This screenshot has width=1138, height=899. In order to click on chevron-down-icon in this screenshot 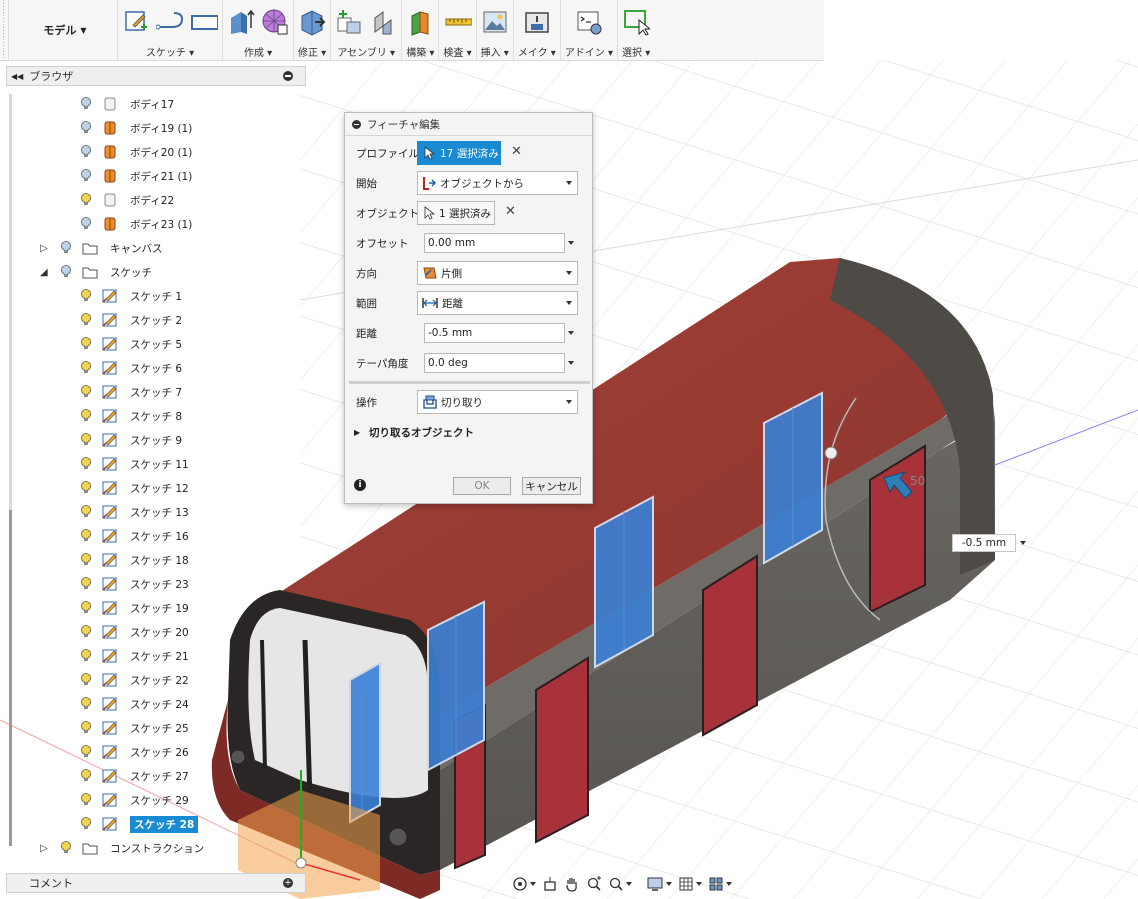, I will do `click(571, 363)`.